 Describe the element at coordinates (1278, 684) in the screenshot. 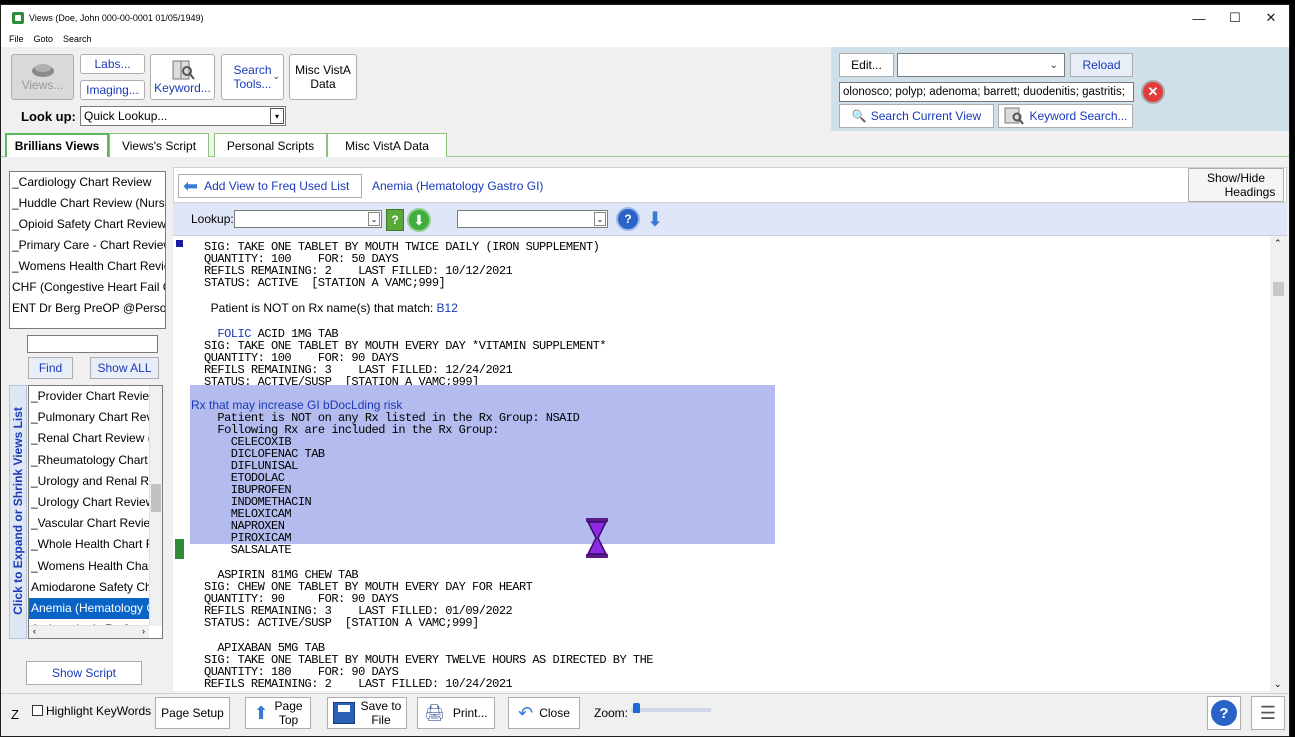

I see `scroll-down-icon: ⌄` at that location.